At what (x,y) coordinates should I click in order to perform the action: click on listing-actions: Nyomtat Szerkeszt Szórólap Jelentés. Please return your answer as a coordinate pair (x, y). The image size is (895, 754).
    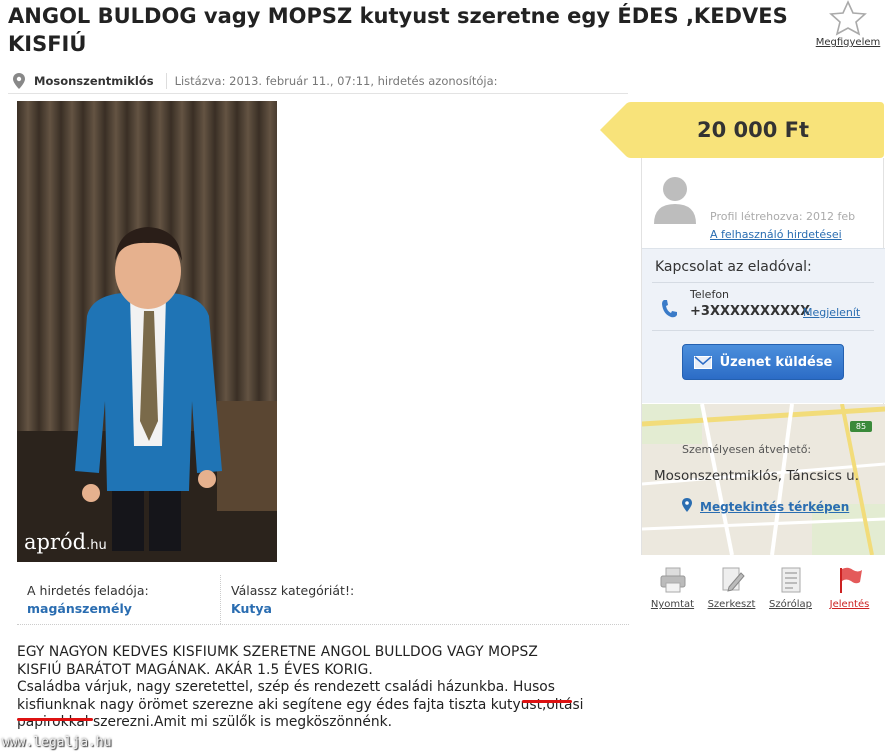
    Looking at the image, I should click on (764, 592).